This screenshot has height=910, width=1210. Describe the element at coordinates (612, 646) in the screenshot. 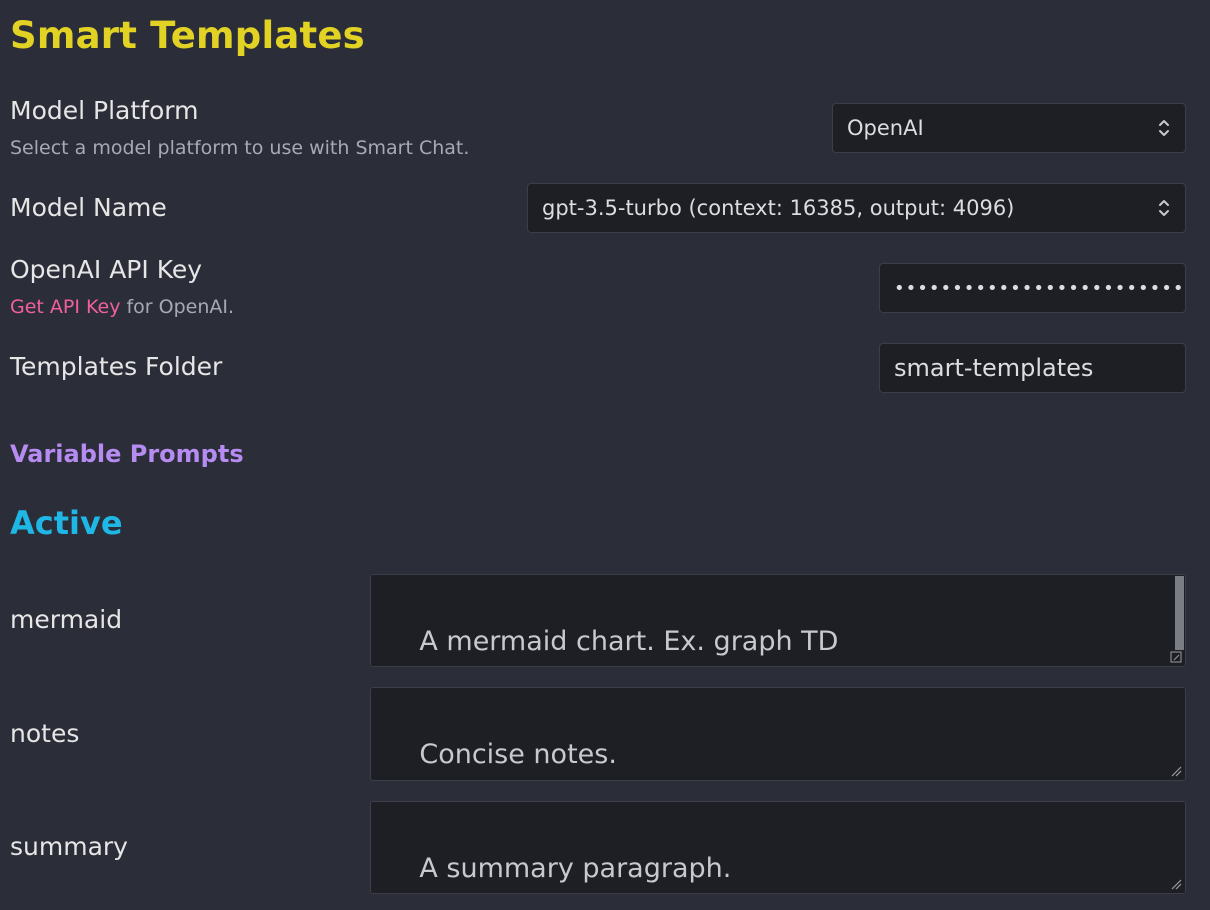

I see `prompt-text-mermaid: A mermaid chart. Ex. graph TD A --> B` at that location.